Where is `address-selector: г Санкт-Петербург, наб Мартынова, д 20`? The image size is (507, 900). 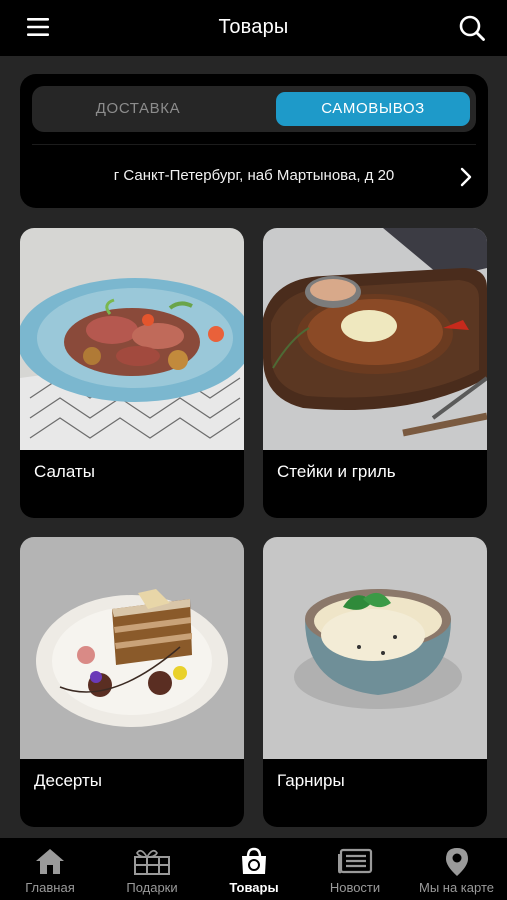 address-selector: г Санкт-Петербург, наб Мартынова, д 20 is located at coordinates (254, 177).